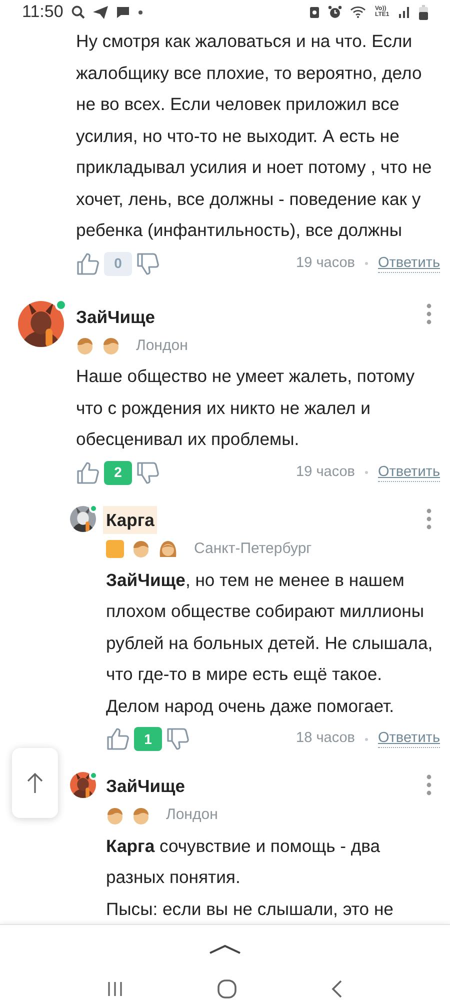  I want to click on clock-time: 11:50, so click(43, 12).